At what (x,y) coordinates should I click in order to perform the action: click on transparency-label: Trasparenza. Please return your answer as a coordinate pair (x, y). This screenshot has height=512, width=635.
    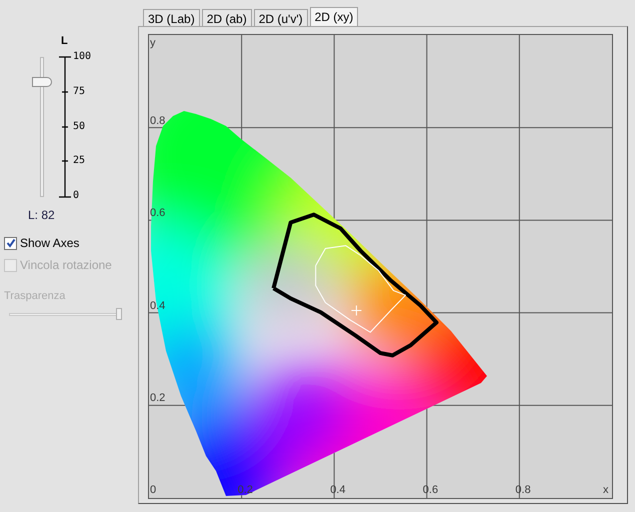
    Looking at the image, I should click on (35, 296).